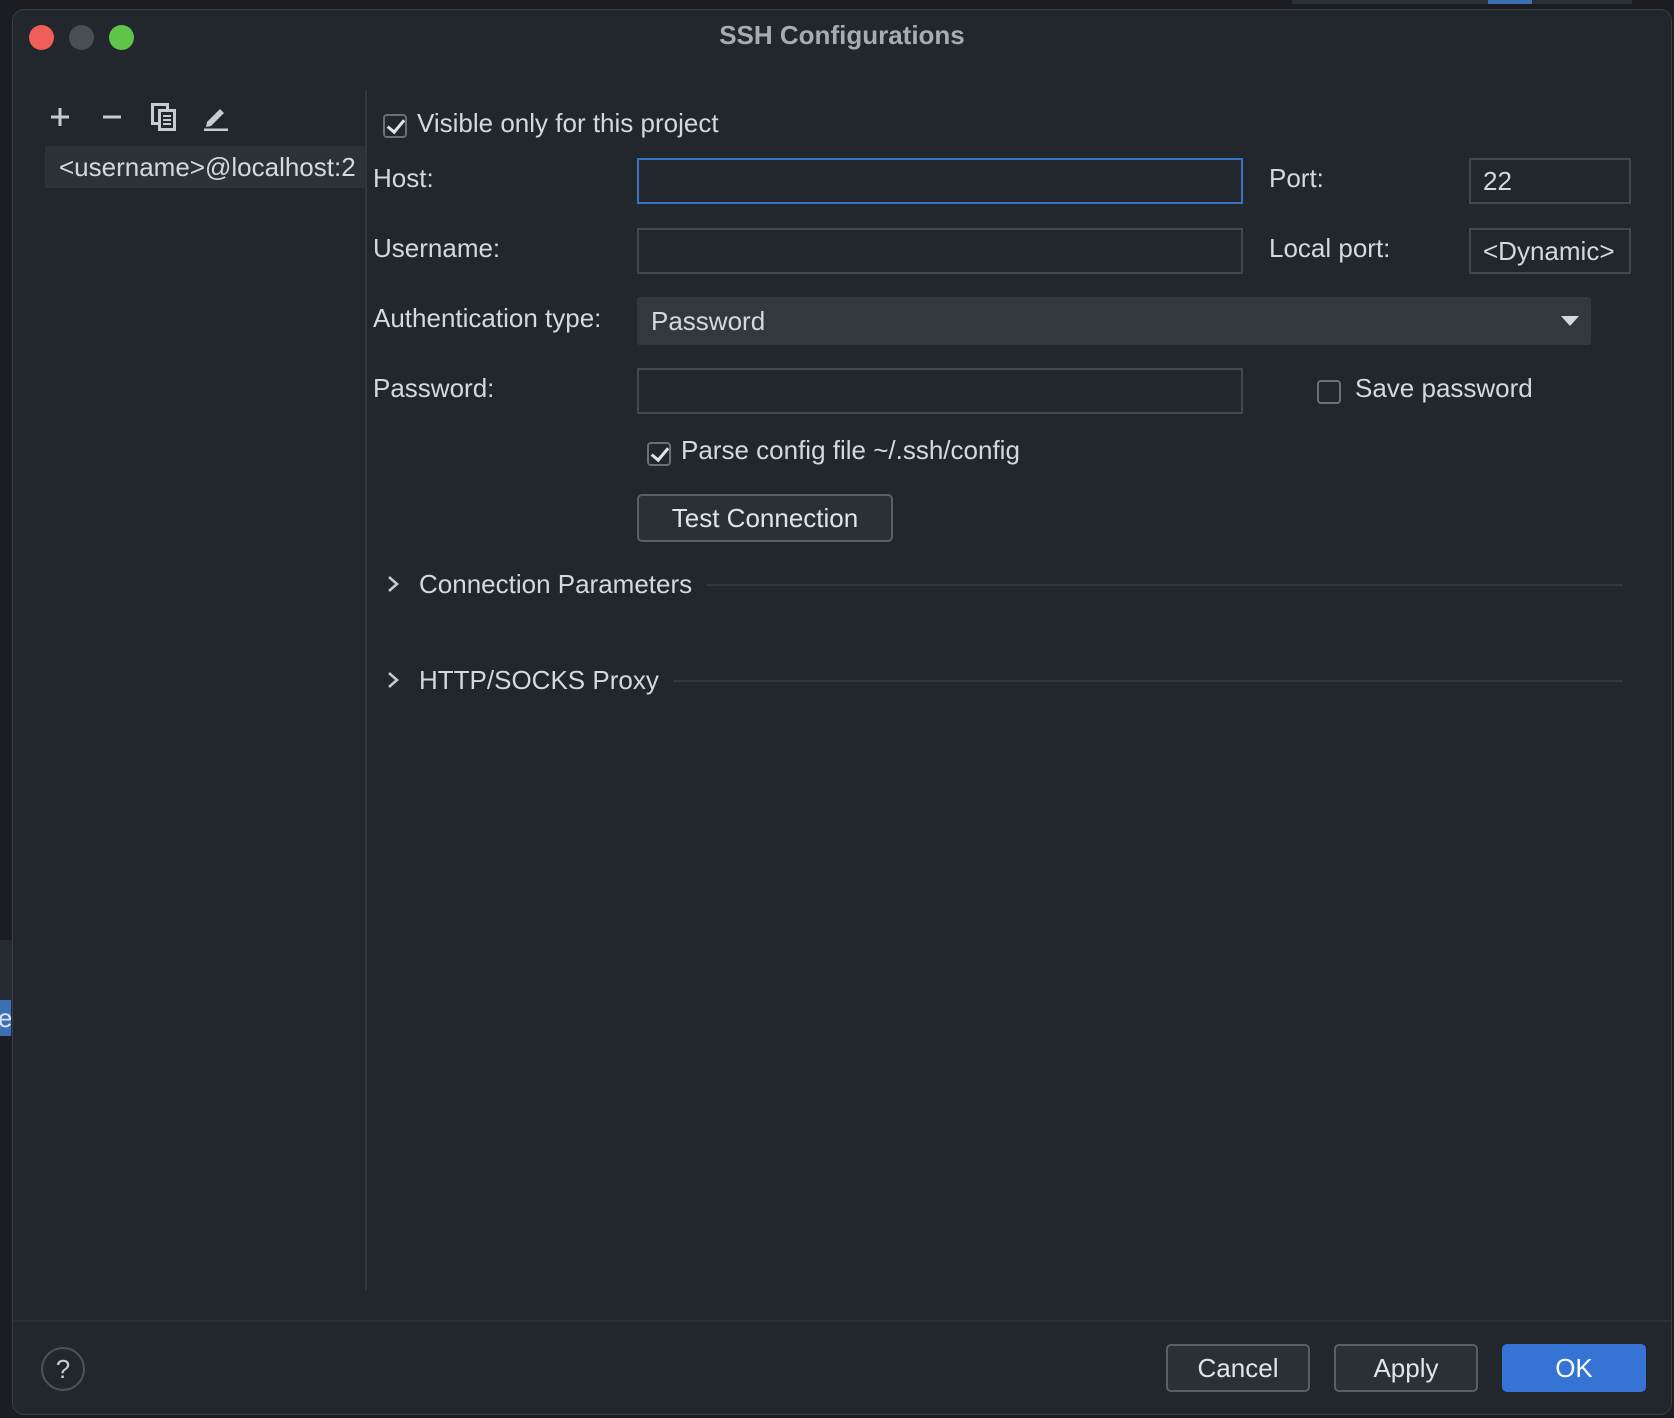  Describe the element at coordinates (1238, 1368) in the screenshot. I see `cancel-button: Cancel` at that location.